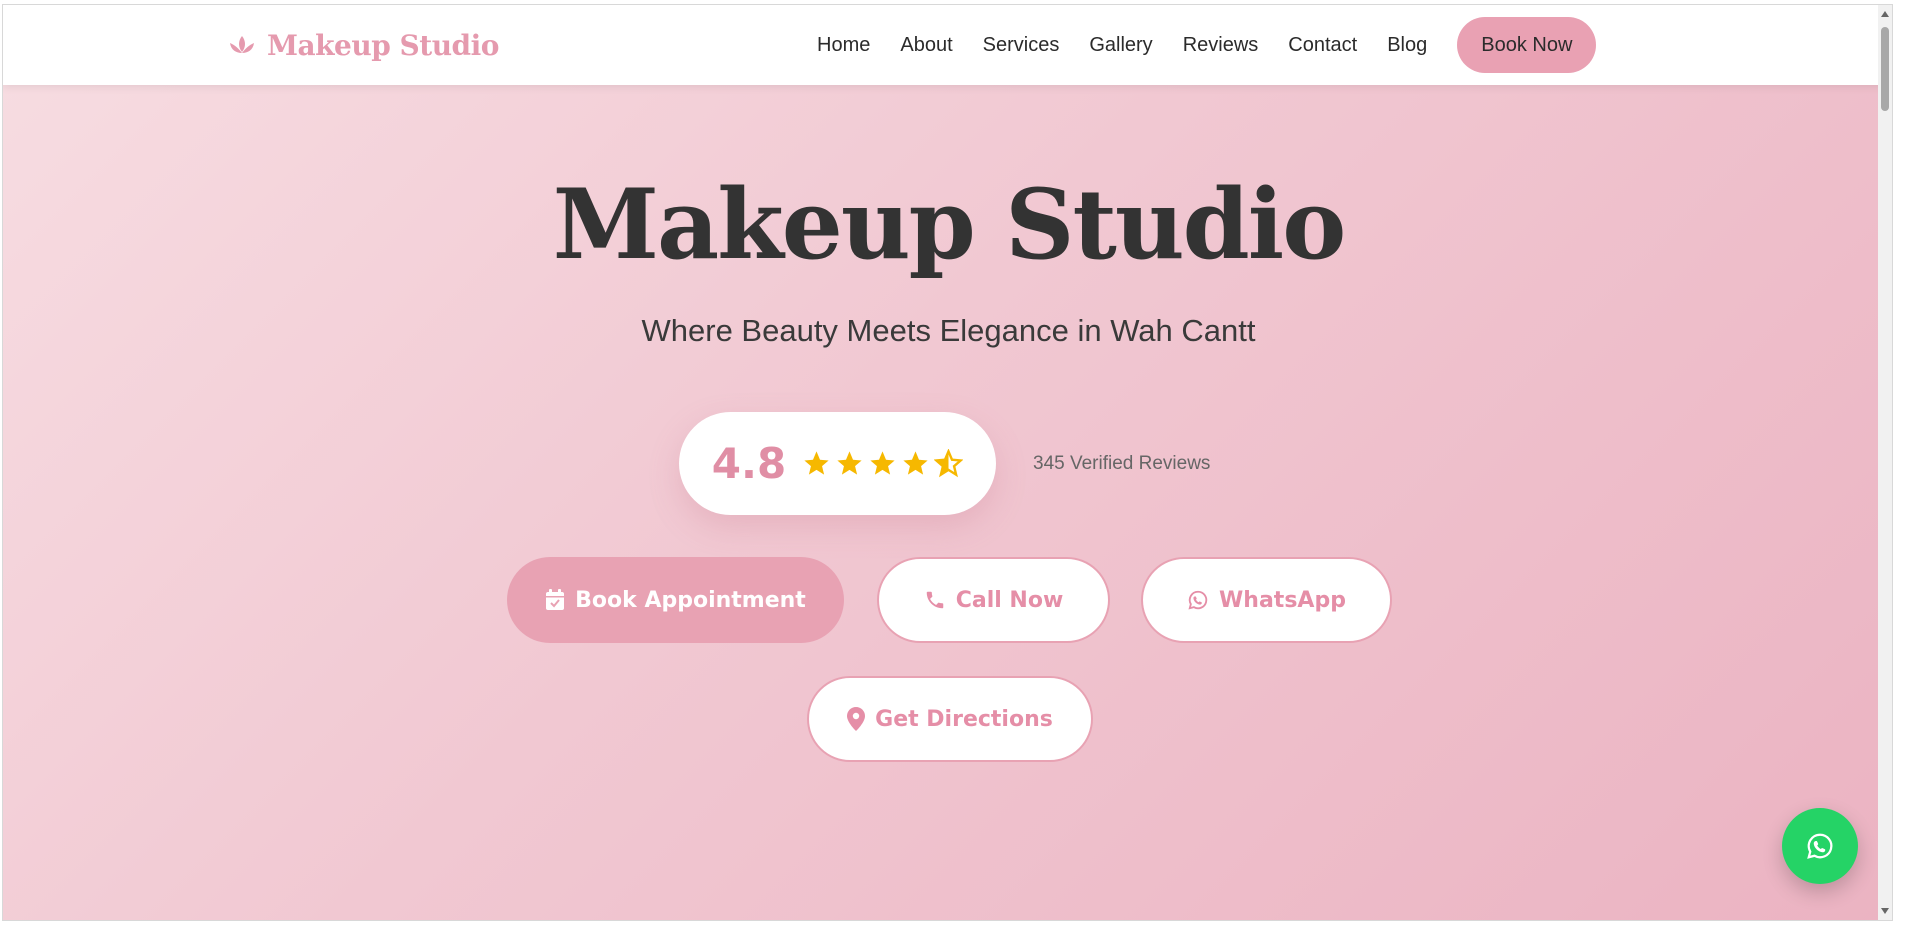  I want to click on logo: Makeup Studio, so click(363, 45).